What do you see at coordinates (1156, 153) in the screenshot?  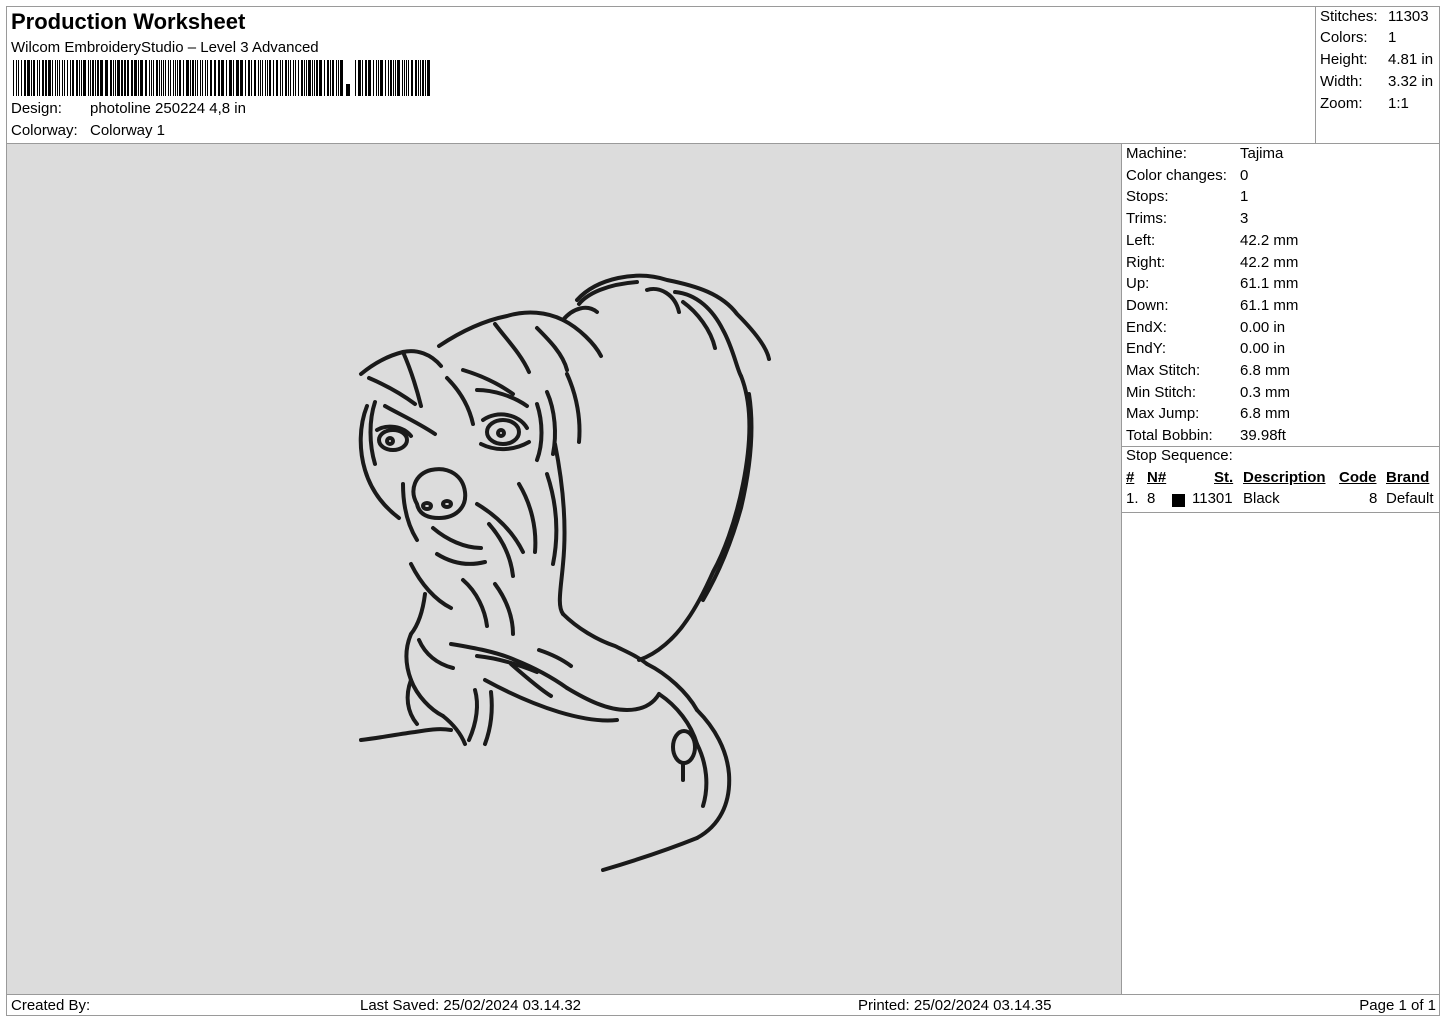 I see `property-label: Machine:` at bounding box center [1156, 153].